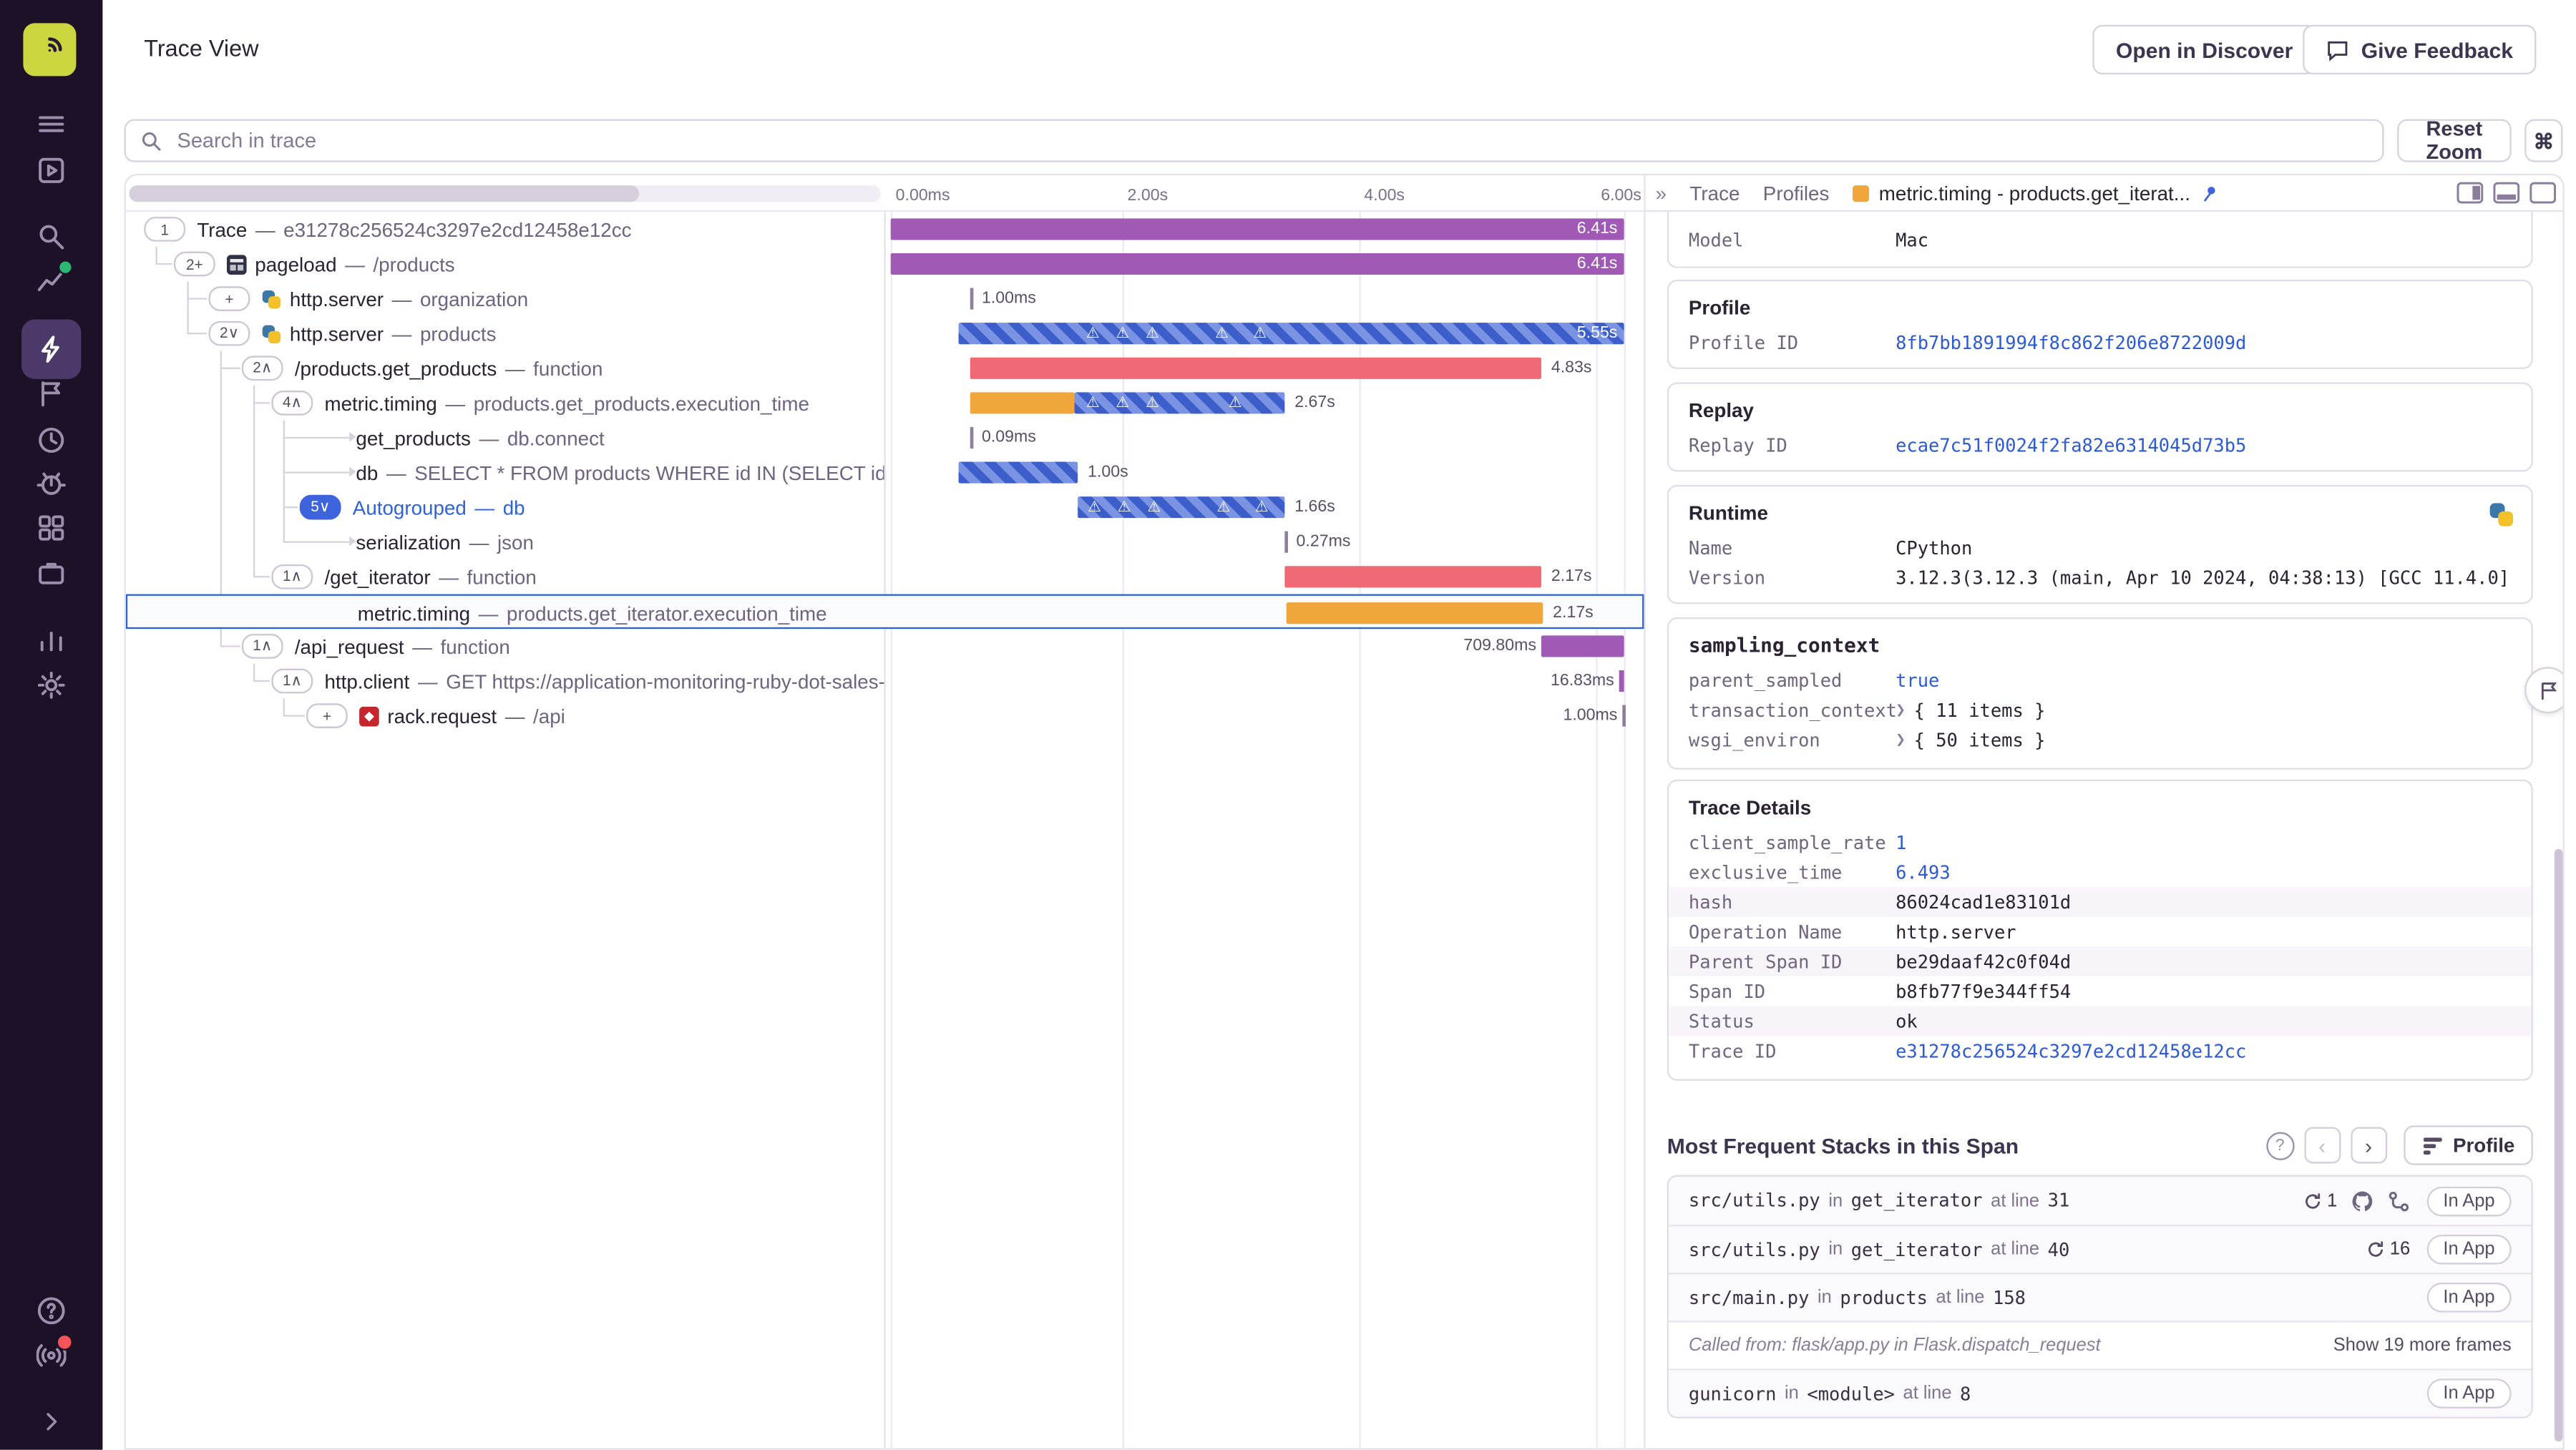 The image size is (2576, 1450). Describe the element at coordinates (51, 171) in the screenshot. I see `sidebar-item-projects` at that location.